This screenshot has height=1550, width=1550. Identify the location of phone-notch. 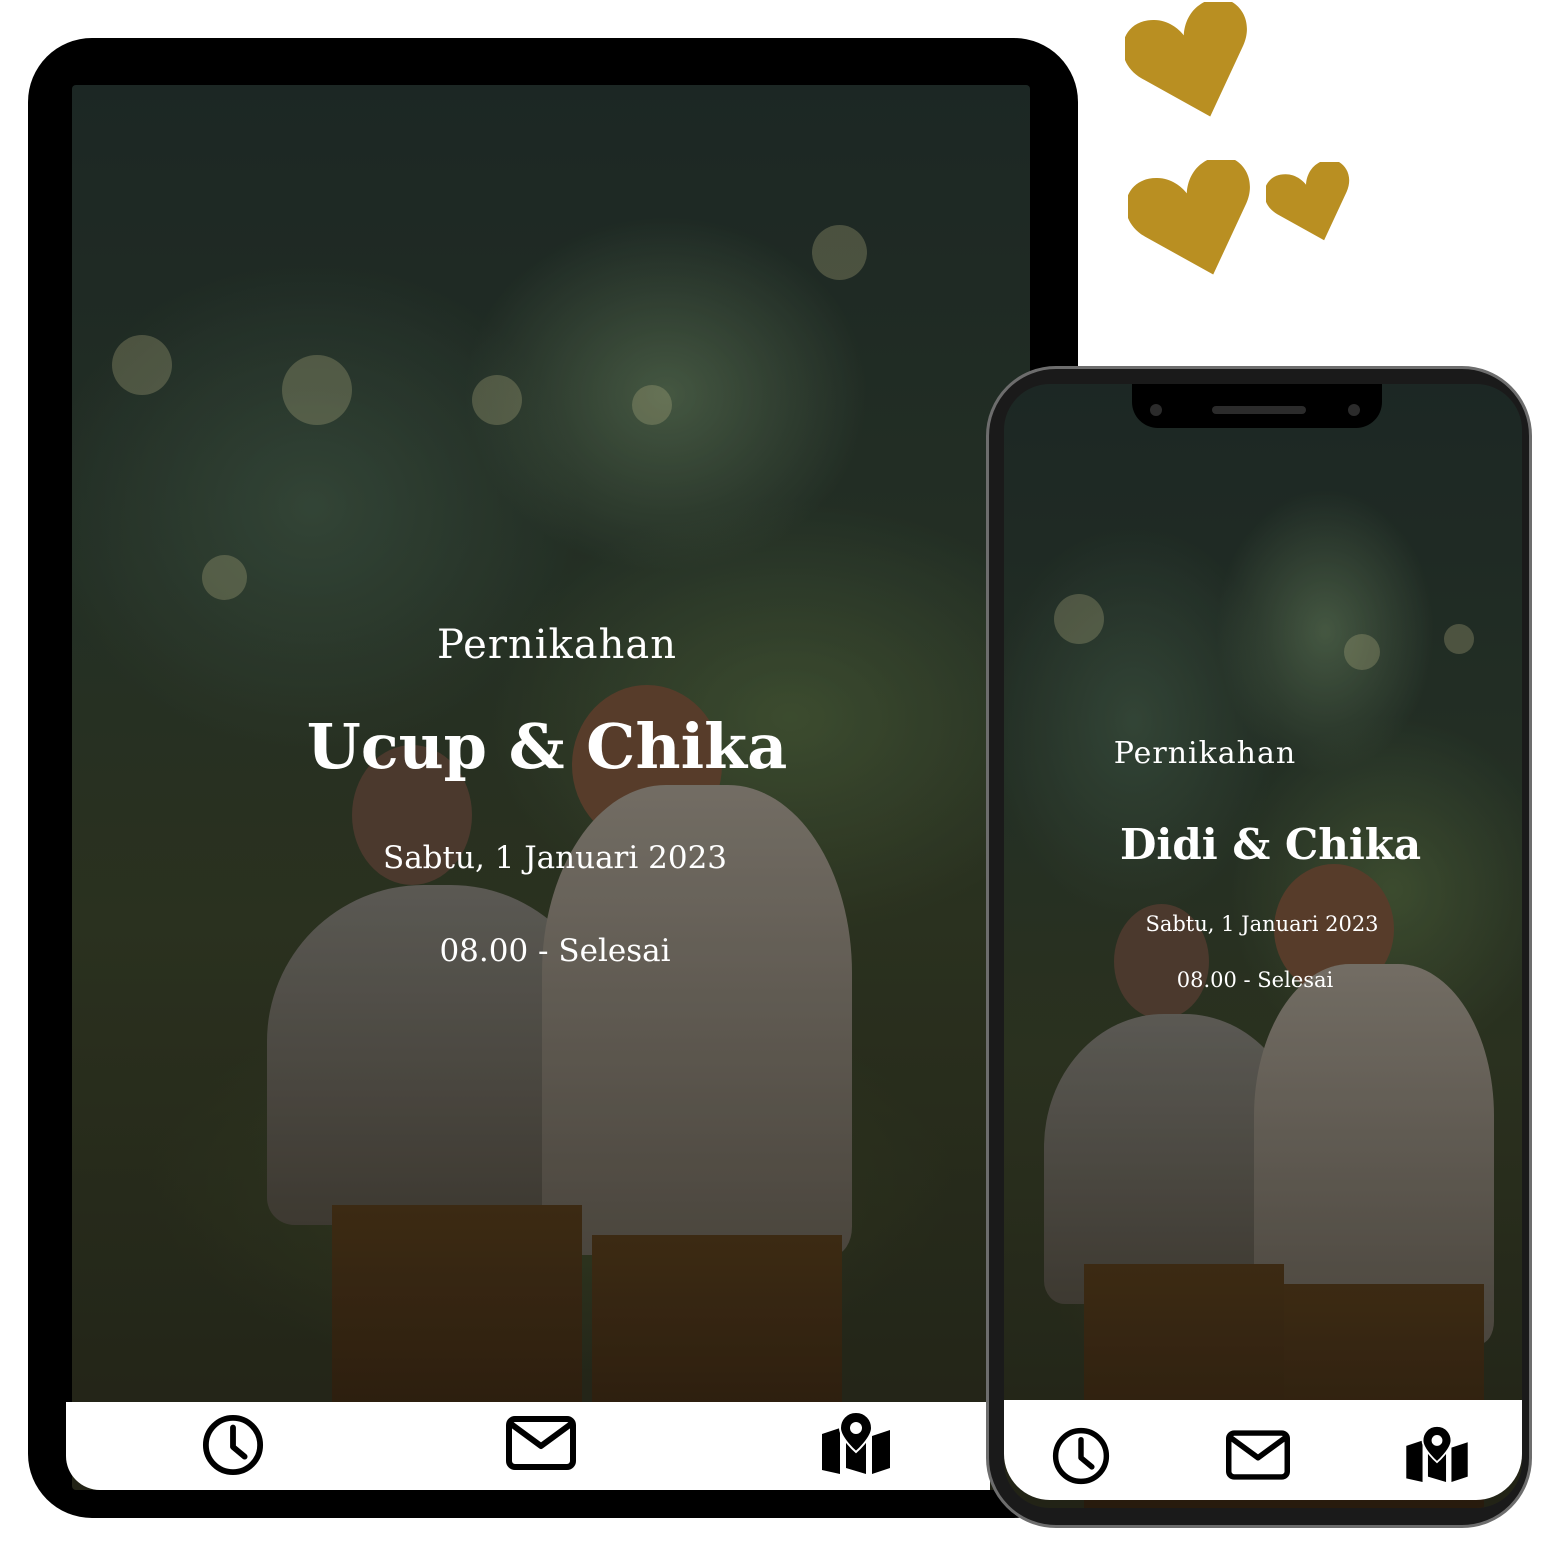
(1257, 406).